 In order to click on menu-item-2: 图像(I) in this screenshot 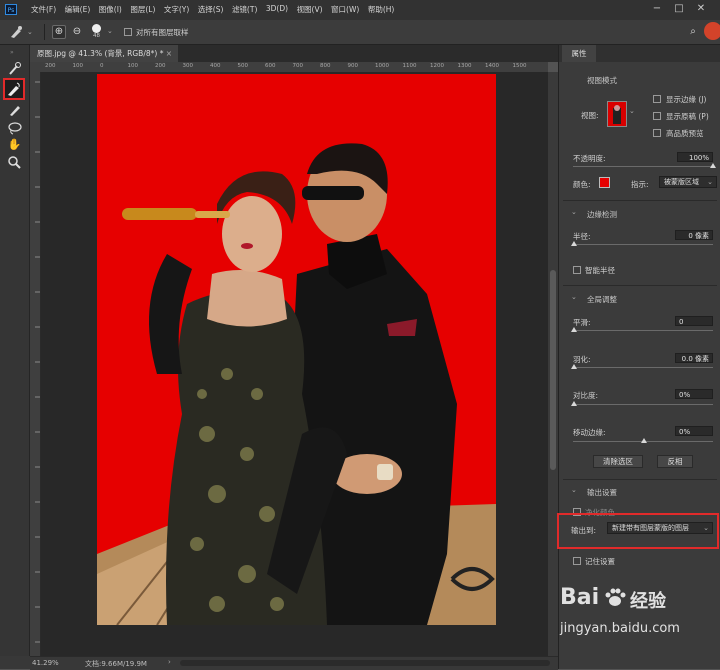, I will do `click(110, 9)`.